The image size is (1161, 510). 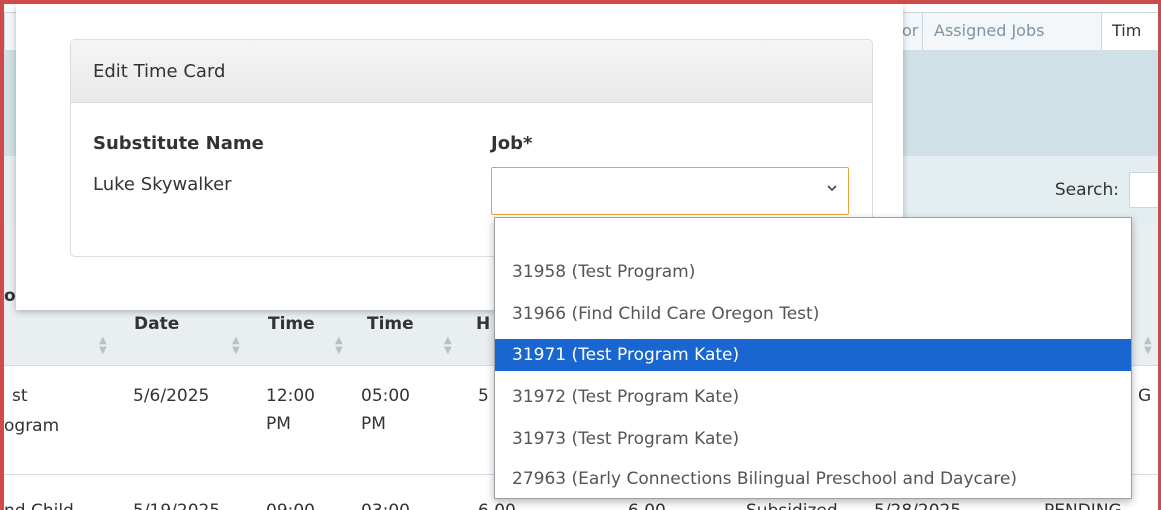 I want to click on job-option-highlighted: 31971 (Test Program Kate), so click(x=813, y=355).